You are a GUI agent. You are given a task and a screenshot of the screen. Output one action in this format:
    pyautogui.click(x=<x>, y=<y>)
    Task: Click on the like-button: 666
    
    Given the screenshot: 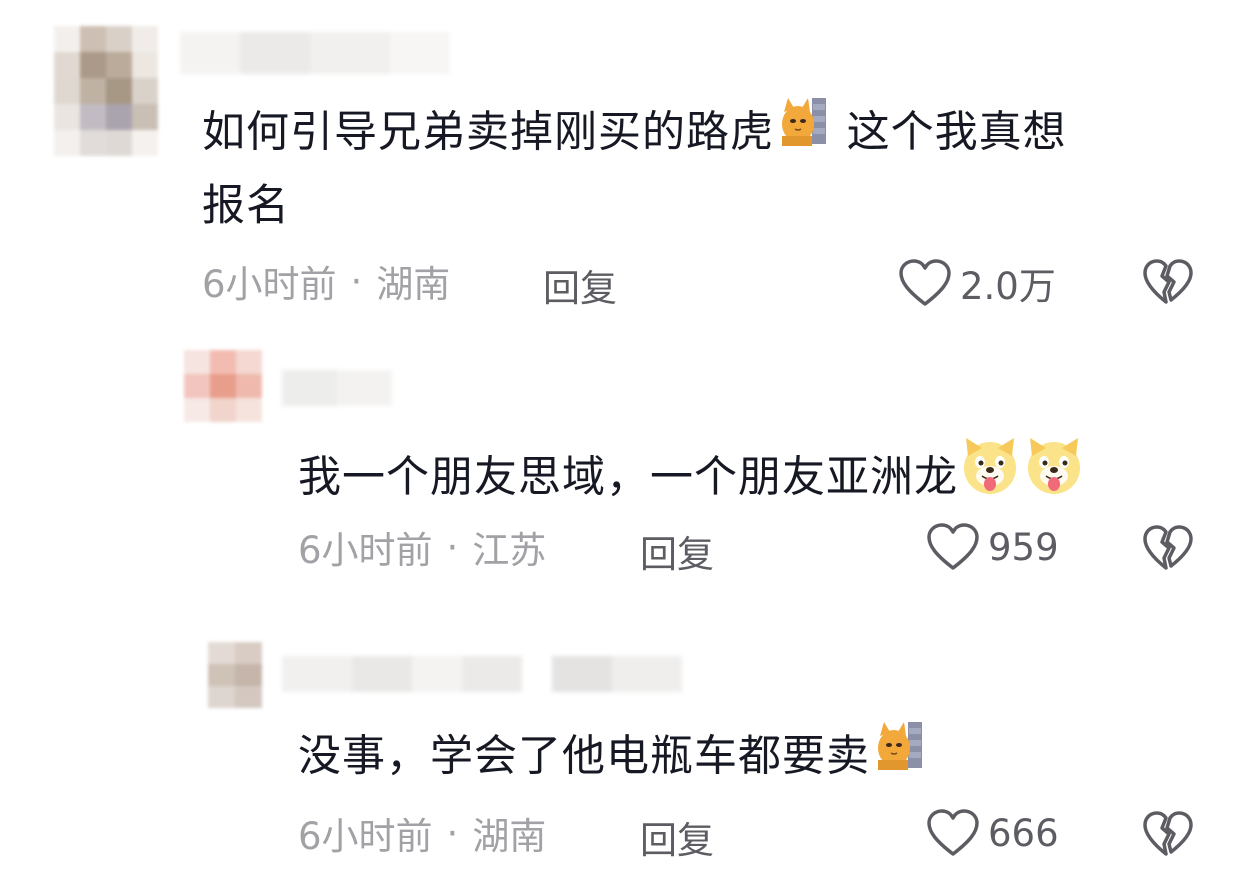 What is the action you would take?
    pyautogui.click(x=992, y=833)
    